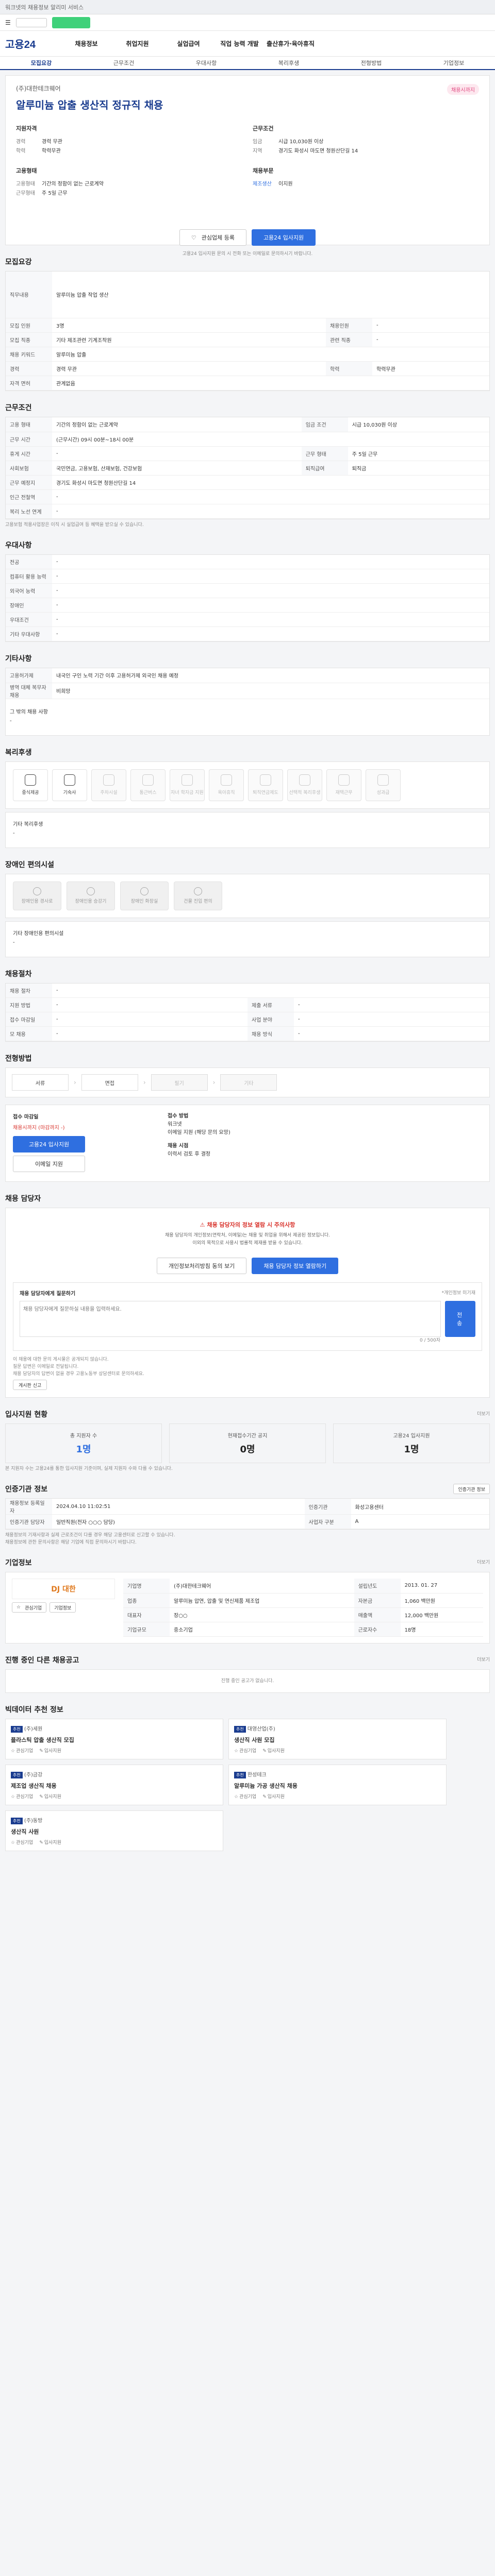 Image resolution: width=495 pixels, height=2576 pixels. Describe the element at coordinates (201, 1266) in the screenshot. I see `privacy-policy-button: 개인정보처리방침 동의 보기` at that location.